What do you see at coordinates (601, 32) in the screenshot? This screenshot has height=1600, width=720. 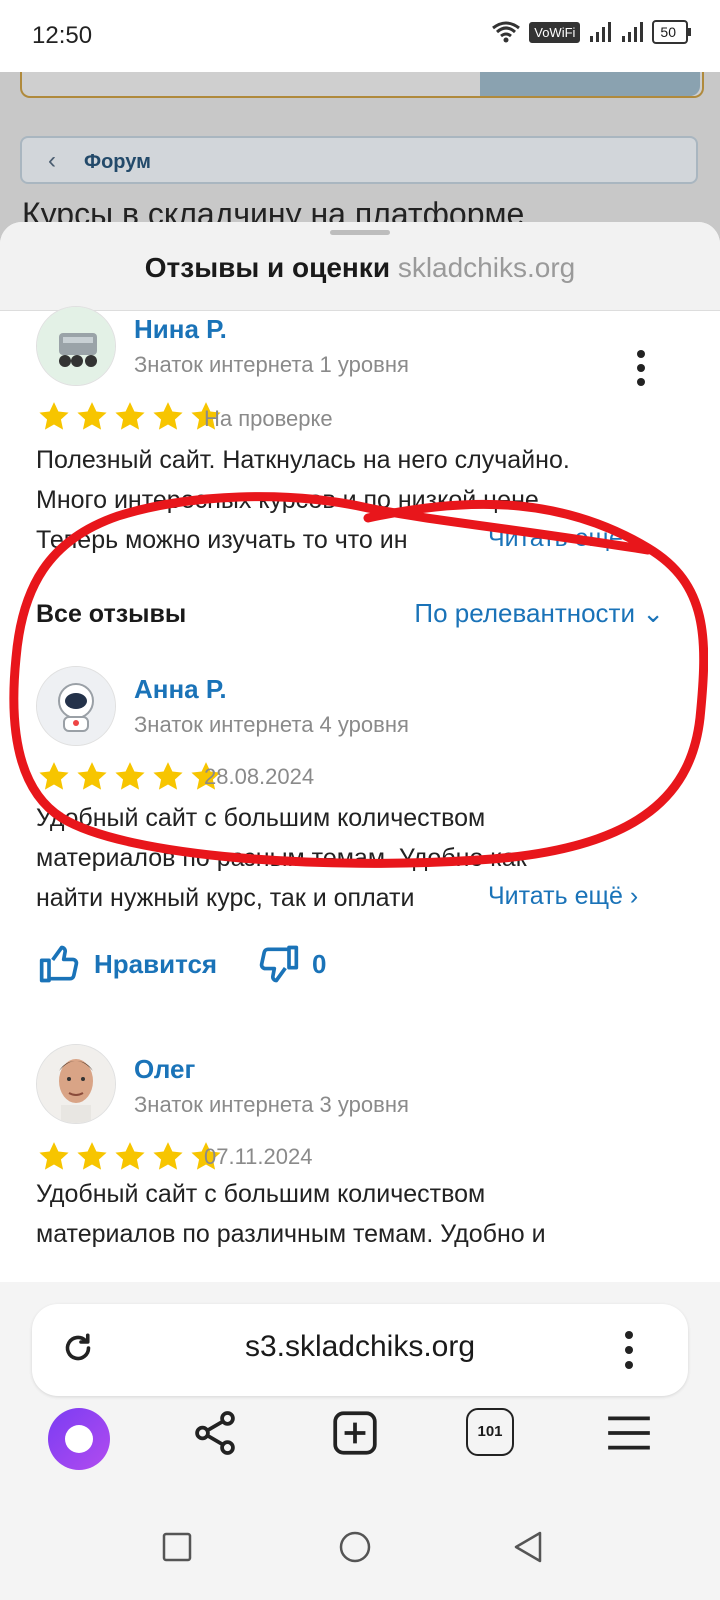 I see `signal-icon` at bounding box center [601, 32].